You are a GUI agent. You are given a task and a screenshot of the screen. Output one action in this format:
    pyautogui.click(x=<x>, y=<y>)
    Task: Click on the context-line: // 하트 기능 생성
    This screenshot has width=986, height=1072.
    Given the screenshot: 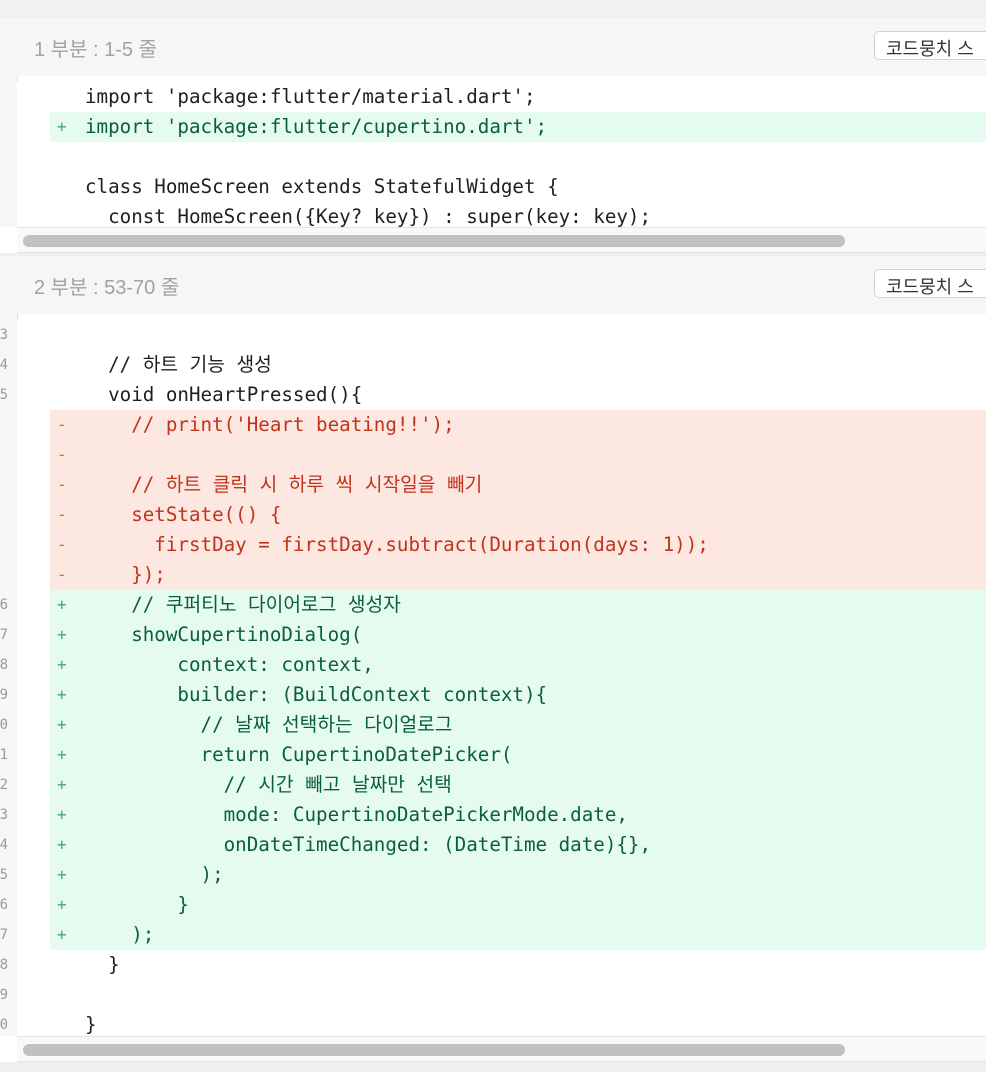 What is the action you would take?
    pyautogui.click(x=518, y=365)
    